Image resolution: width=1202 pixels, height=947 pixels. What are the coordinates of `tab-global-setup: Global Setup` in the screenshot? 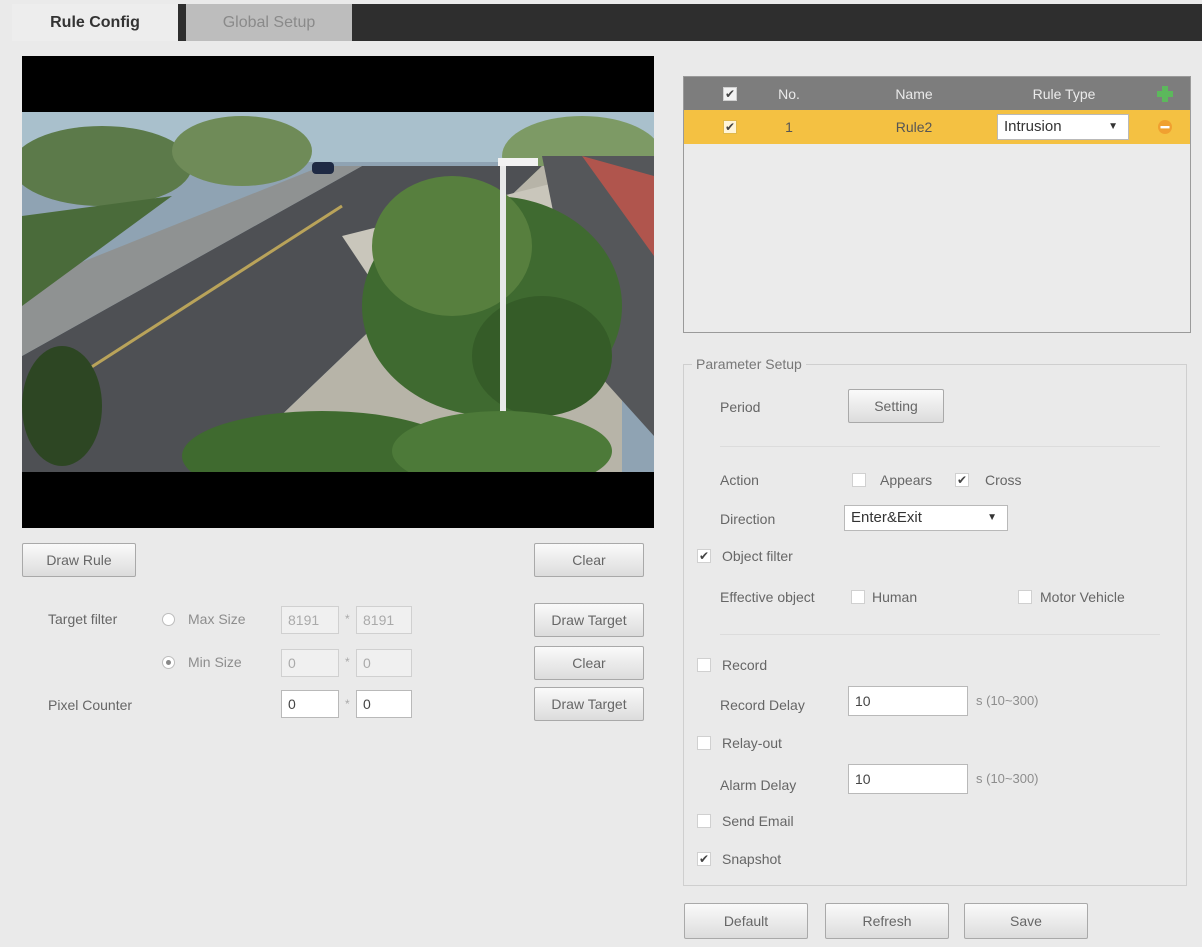 It's located at (269, 22).